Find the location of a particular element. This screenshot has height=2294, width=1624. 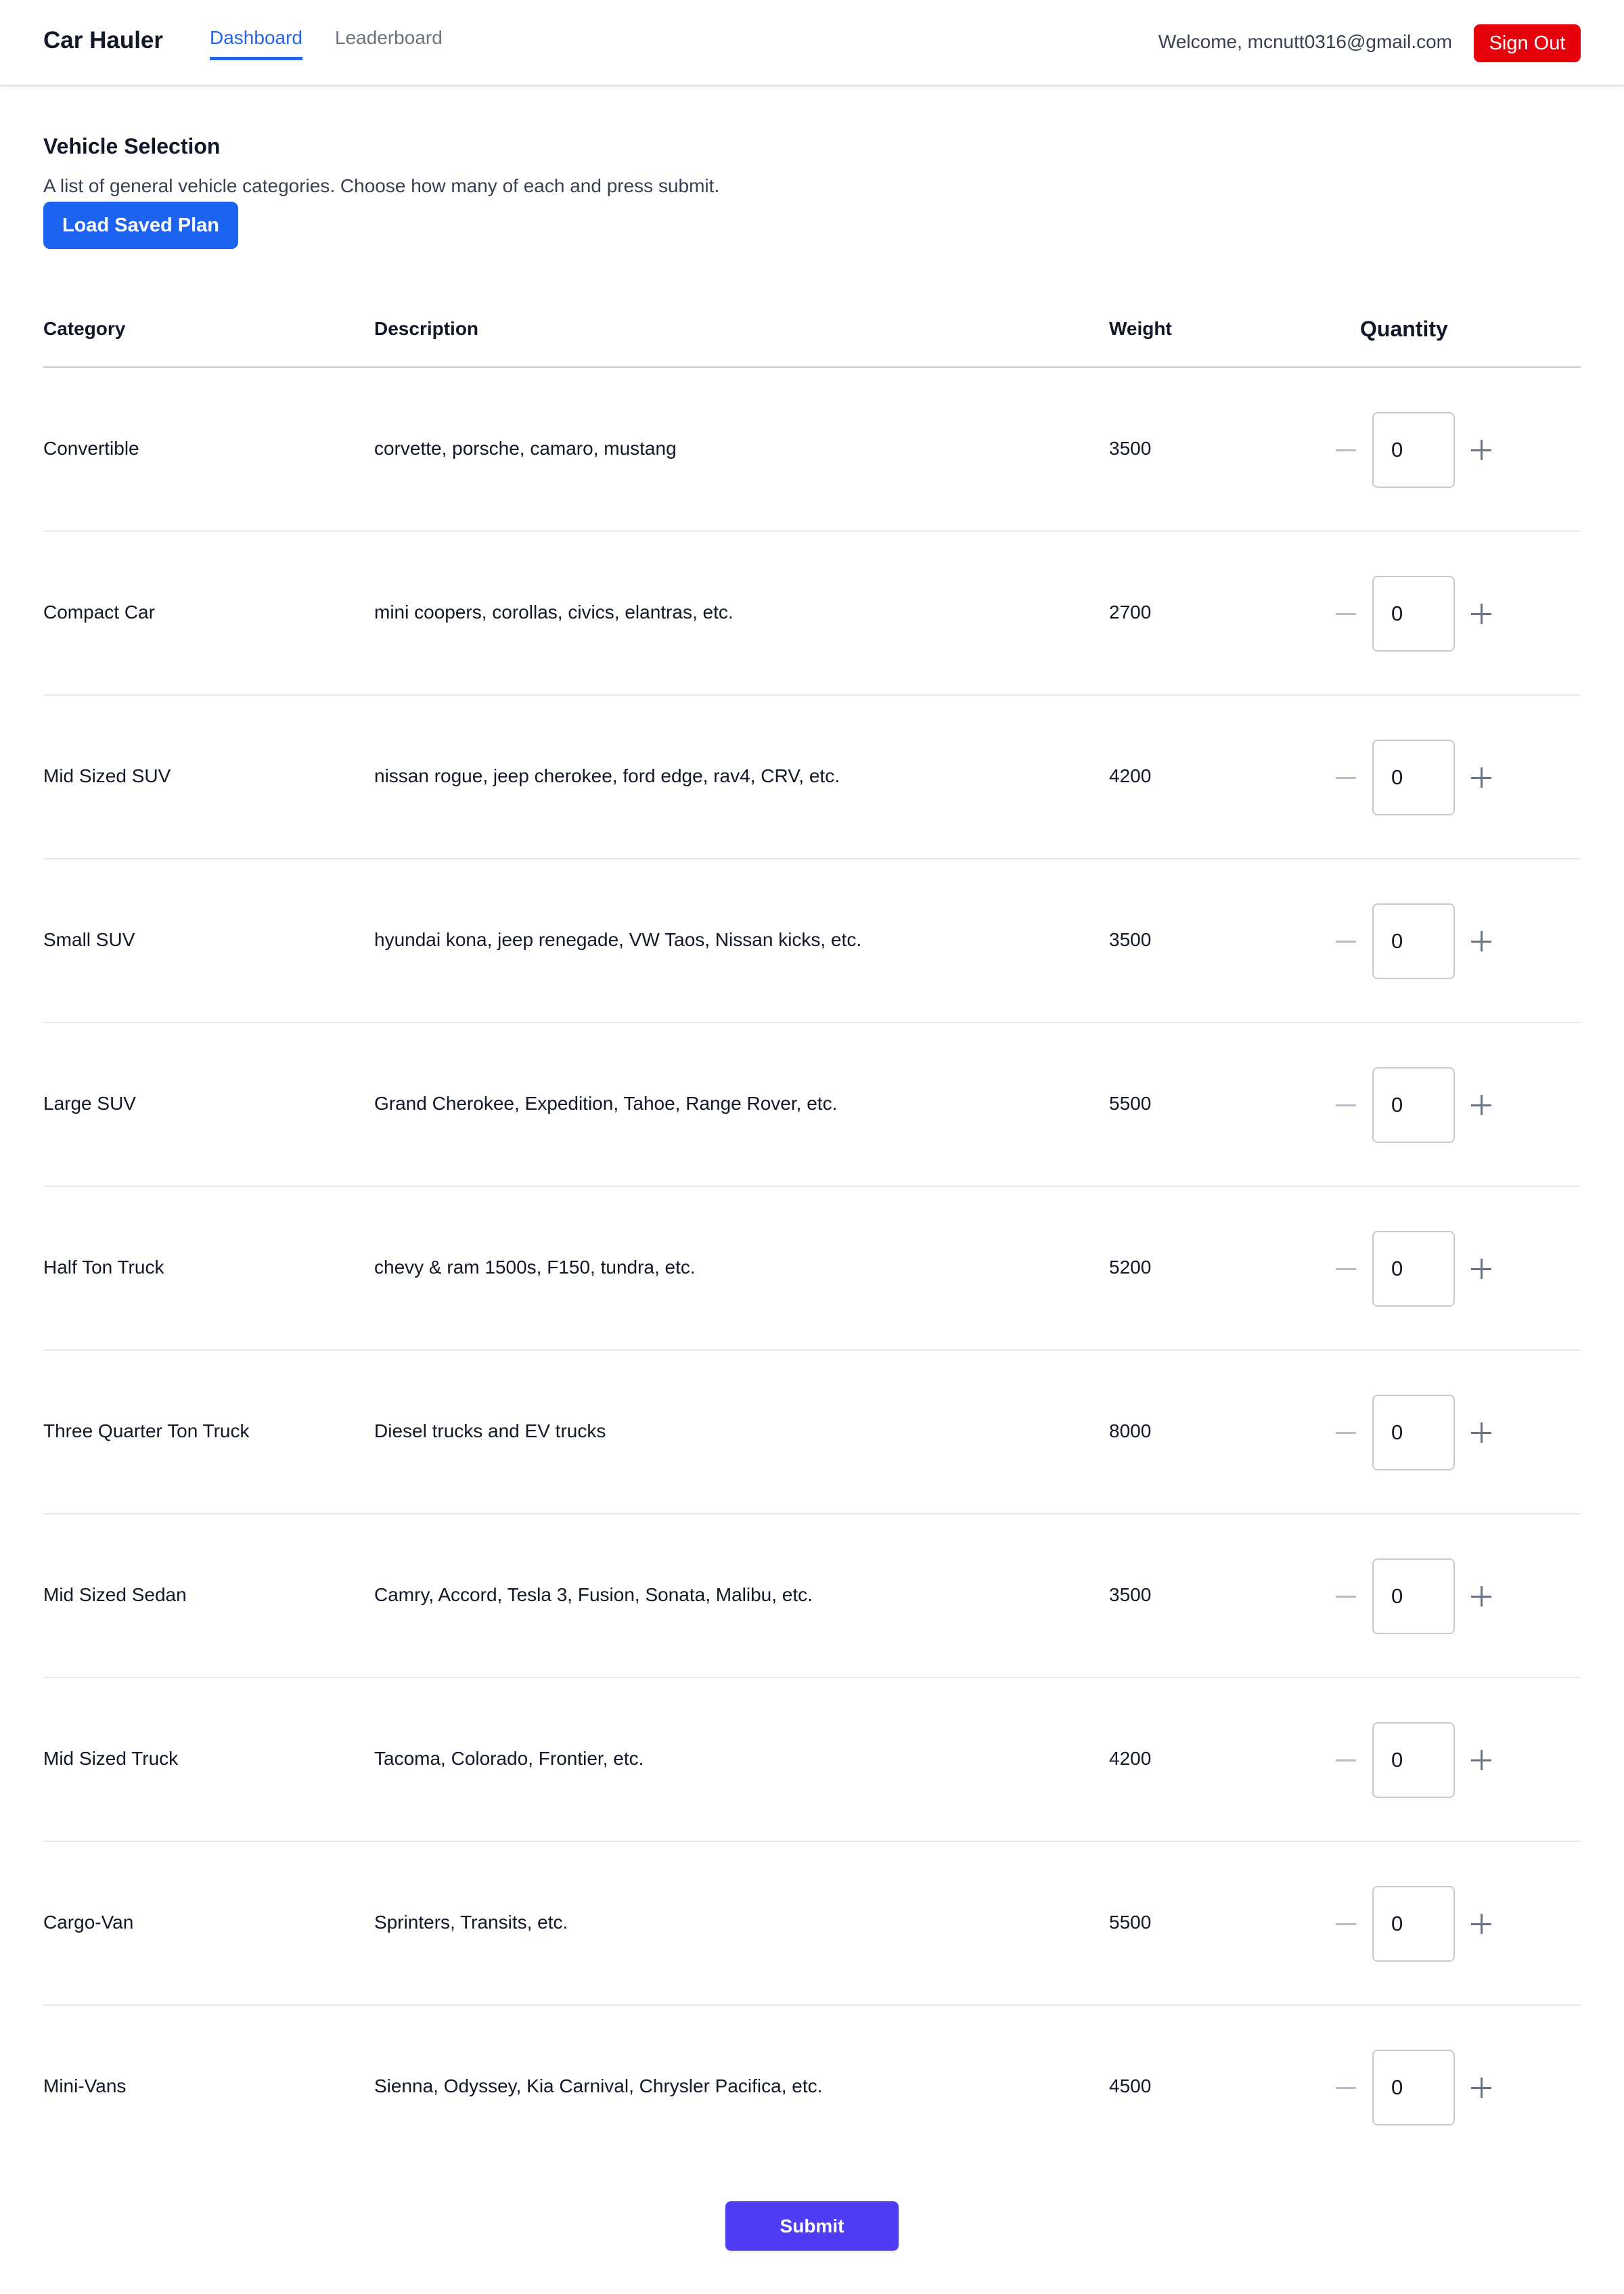

row-category: Mid Sized SUV is located at coordinates (107, 775).